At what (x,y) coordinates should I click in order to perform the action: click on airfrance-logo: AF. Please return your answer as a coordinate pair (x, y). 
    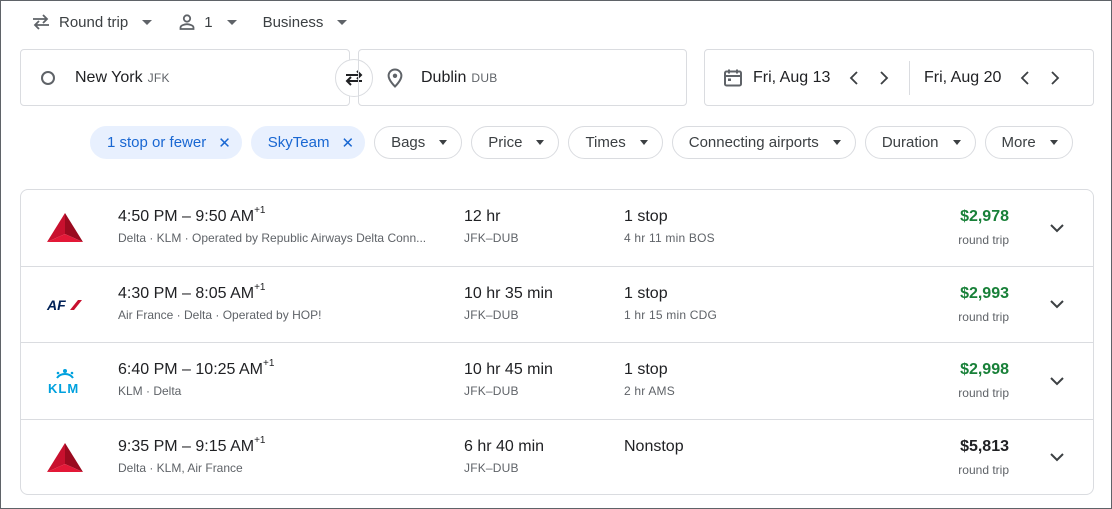
    Looking at the image, I should click on (65, 305).